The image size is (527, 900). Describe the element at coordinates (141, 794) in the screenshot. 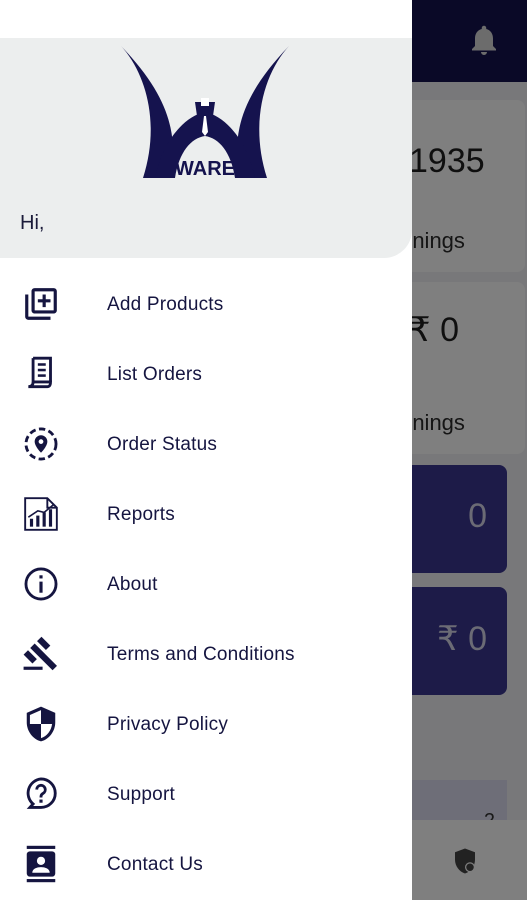

I see `menu-item-label: Support` at that location.